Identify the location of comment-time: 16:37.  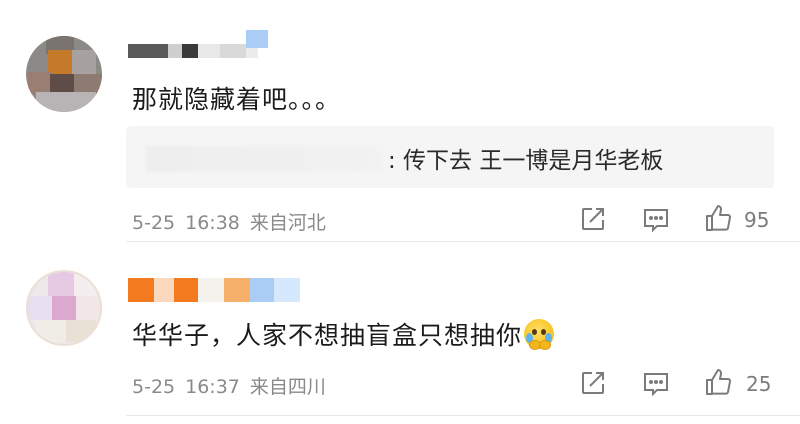
(212, 387).